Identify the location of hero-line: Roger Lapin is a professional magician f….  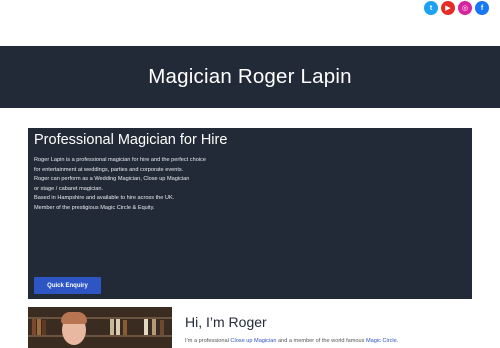
(120, 160).